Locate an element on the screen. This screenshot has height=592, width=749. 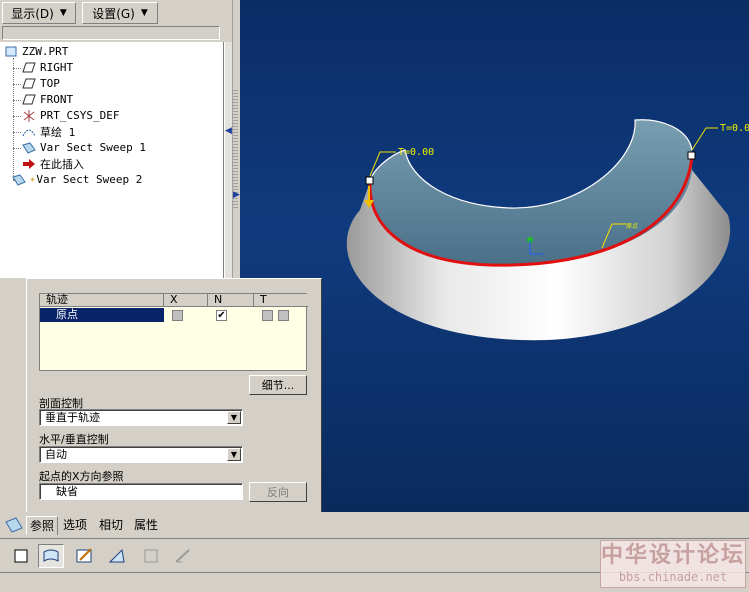
tab-tangency: 相切 is located at coordinates (111, 525).